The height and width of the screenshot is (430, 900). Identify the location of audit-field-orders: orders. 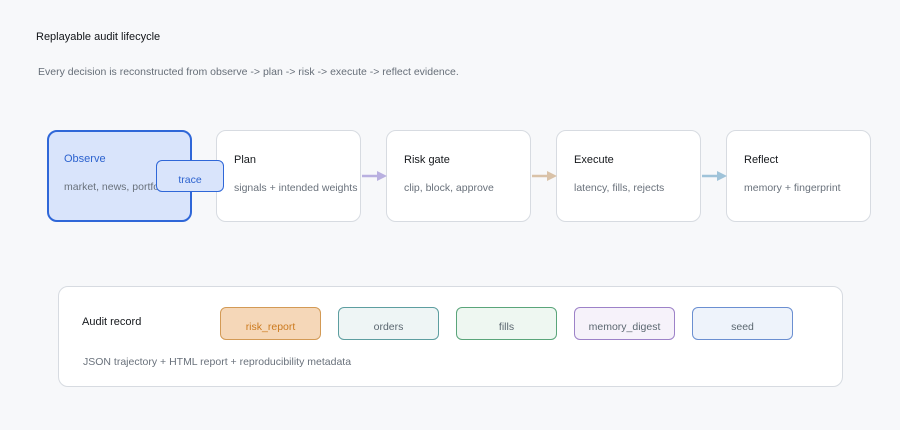
(388, 323).